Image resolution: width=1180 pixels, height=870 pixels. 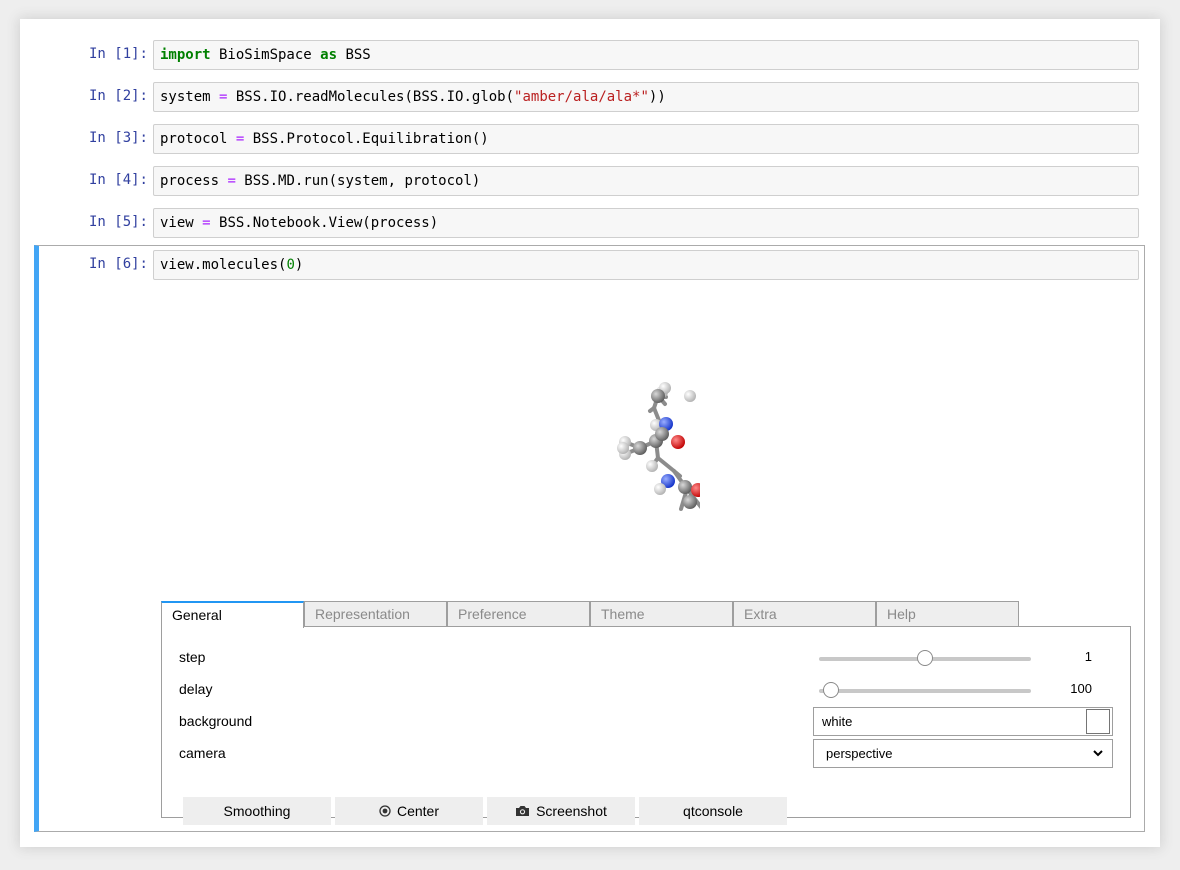 I want to click on code-token: view, so click(x=181, y=223).